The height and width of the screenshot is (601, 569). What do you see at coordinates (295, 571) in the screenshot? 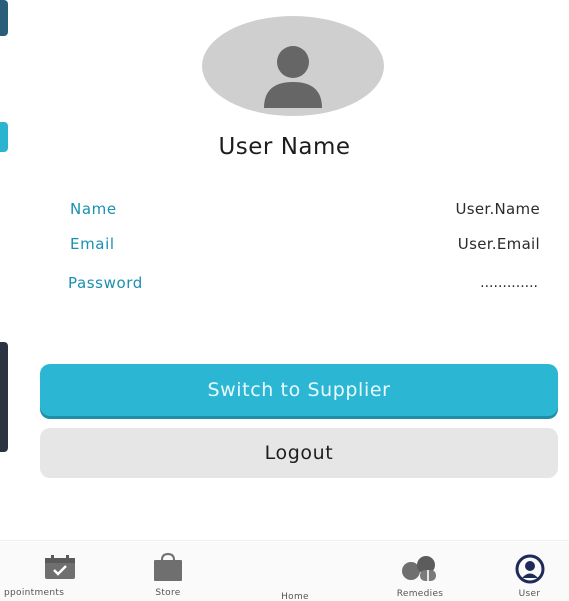
I see `nav-item-home: Home` at bounding box center [295, 571].